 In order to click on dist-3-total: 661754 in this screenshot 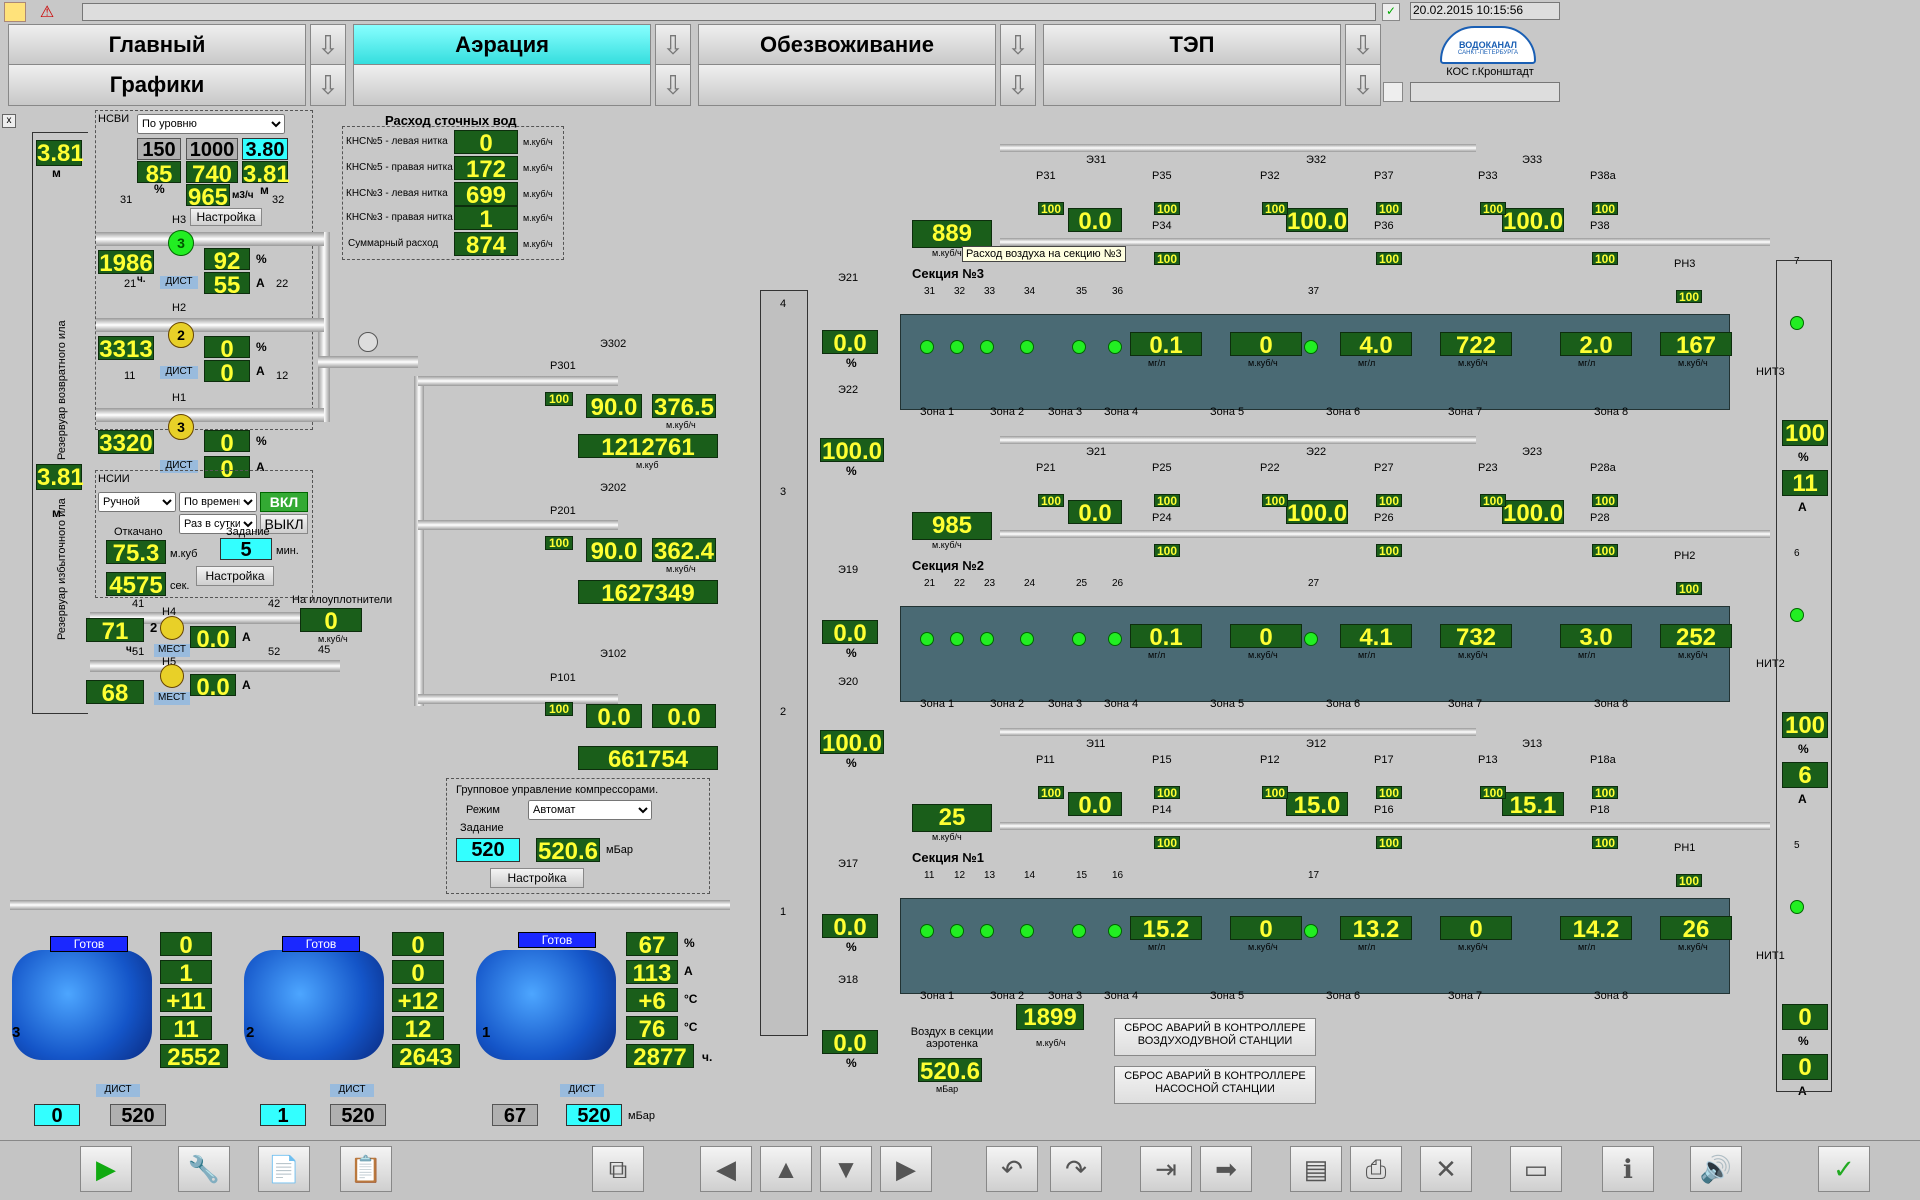, I will do `click(648, 759)`.